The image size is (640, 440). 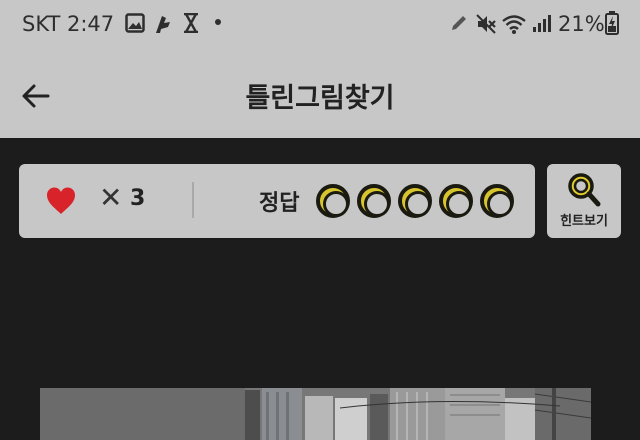 What do you see at coordinates (581, 24) in the screenshot?
I see `battery-level: 21%` at bounding box center [581, 24].